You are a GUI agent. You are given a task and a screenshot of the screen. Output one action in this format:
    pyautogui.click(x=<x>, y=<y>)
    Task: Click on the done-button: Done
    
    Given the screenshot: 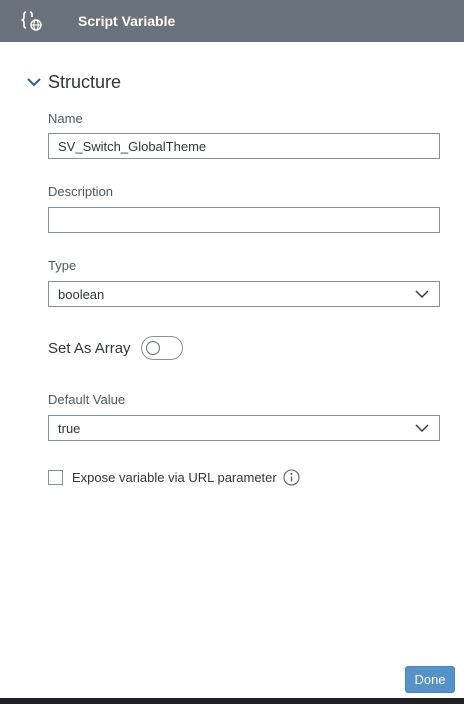 What is the action you would take?
    pyautogui.click(x=430, y=679)
    